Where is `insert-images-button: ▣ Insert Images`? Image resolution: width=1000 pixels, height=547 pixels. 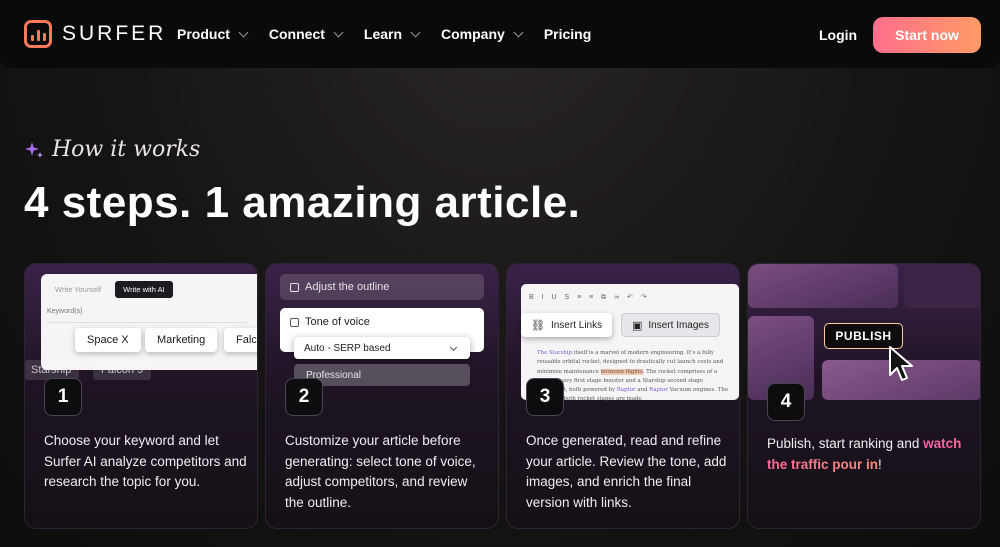 insert-images-button: ▣ Insert Images is located at coordinates (670, 325).